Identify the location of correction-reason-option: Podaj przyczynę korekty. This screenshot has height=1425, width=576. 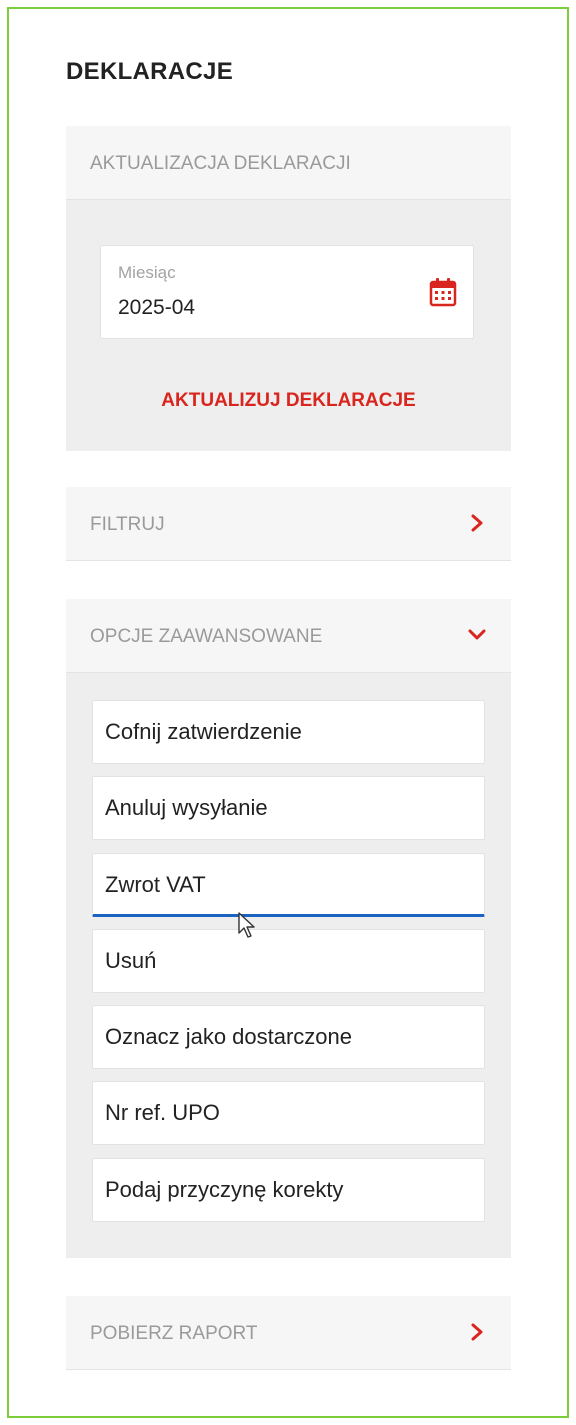
(288, 1190).